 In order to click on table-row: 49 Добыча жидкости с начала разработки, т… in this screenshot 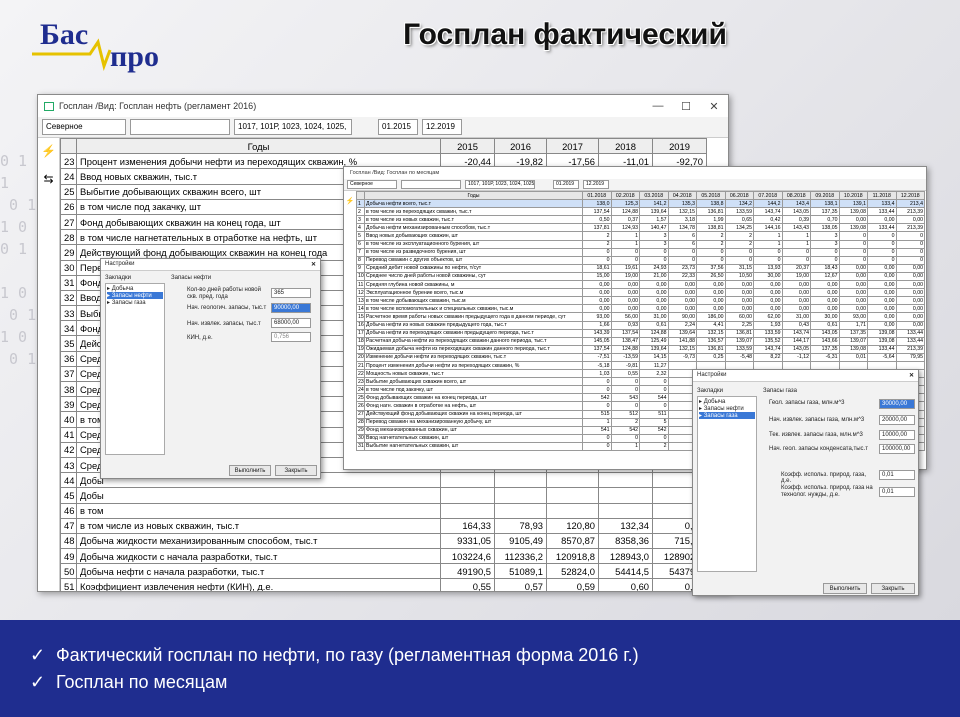, I will do `click(383, 556)`.